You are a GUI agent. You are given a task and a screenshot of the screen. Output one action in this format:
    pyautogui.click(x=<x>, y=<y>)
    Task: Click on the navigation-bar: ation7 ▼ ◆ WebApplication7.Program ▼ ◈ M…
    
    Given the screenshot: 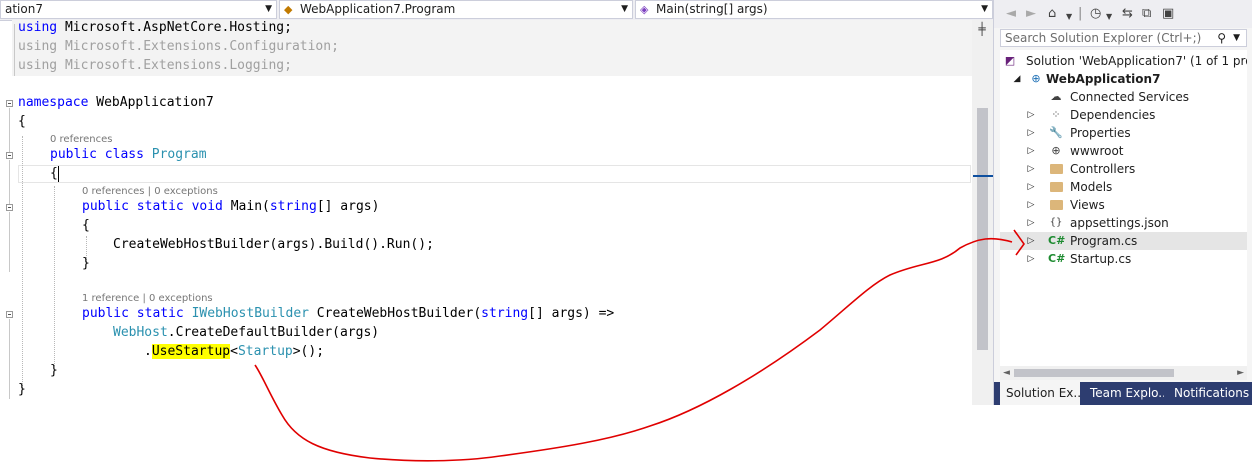 What is the action you would take?
    pyautogui.click(x=496, y=10)
    